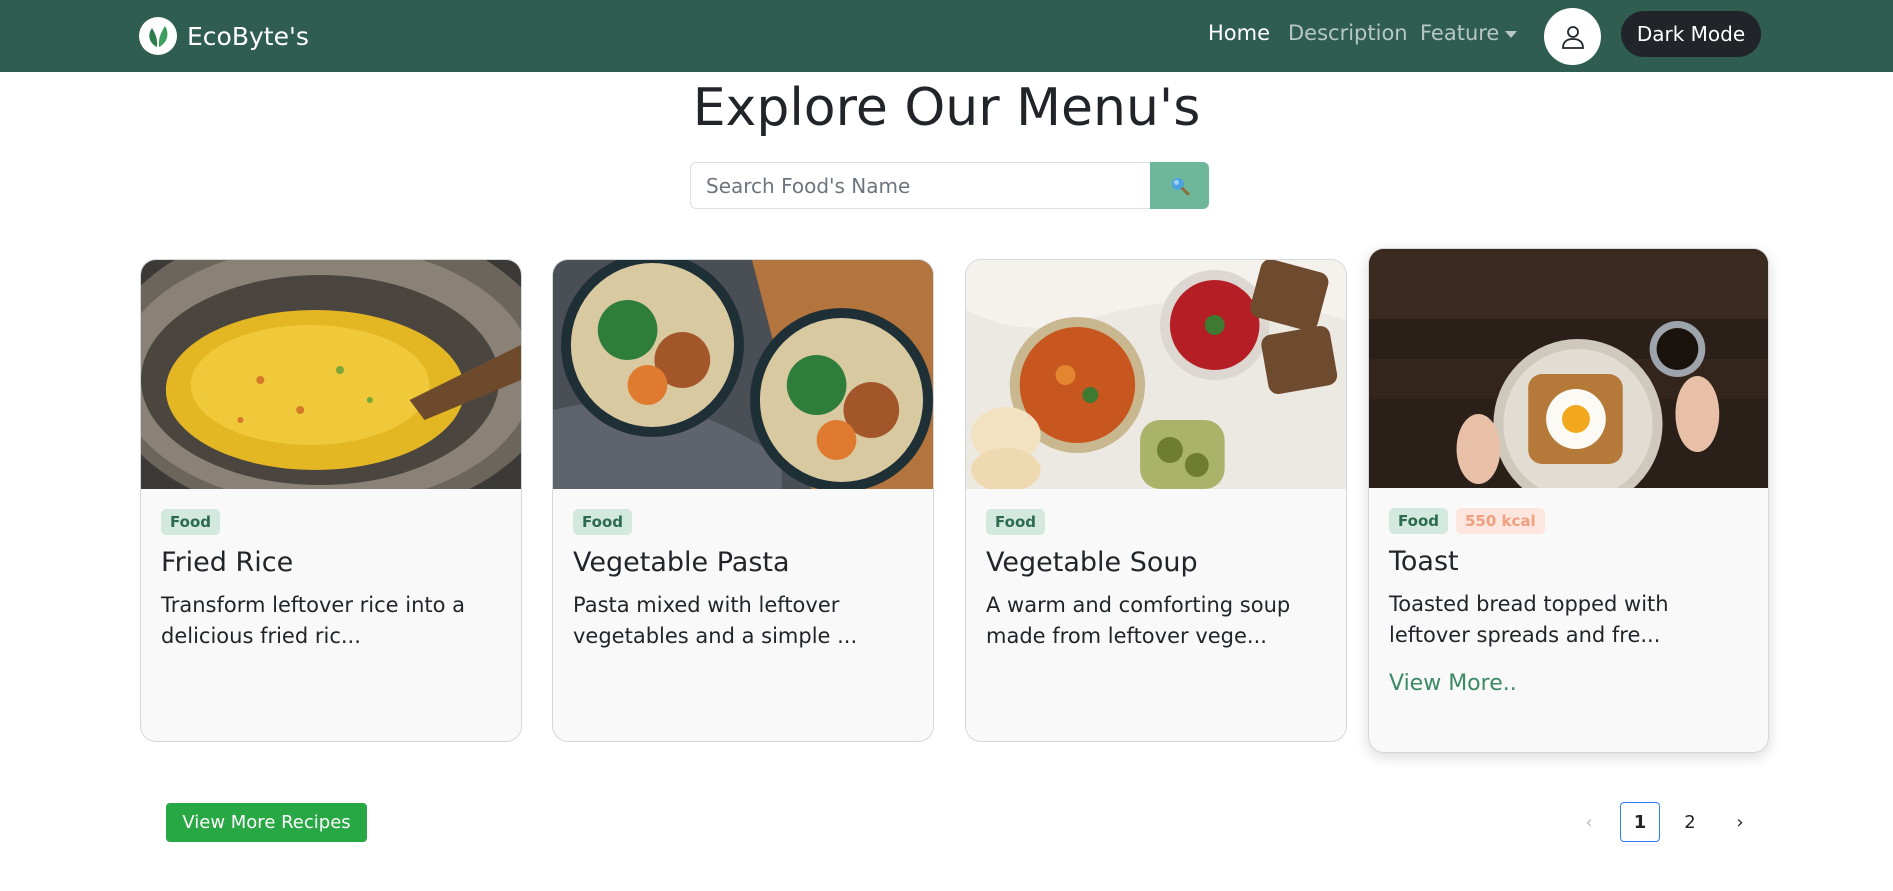 Image resolution: width=1893 pixels, height=891 pixels. Describe the element at coordinates (1092, 562) in the screenshot. I see `card-title: Vegetable Soup` at that location.